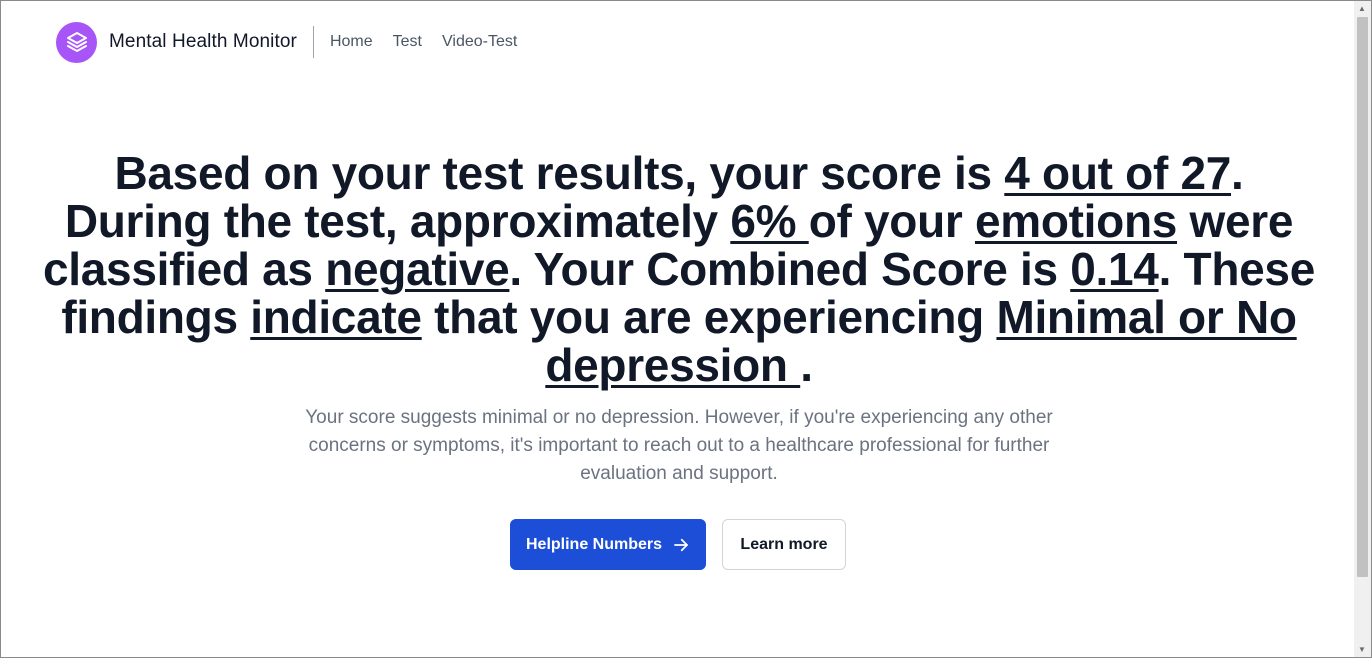 Image resolution: width=1372 pixels, height=658 pixels. I want to click on action-buttons: Helpline Numbers Learn more, so click(678, 544).